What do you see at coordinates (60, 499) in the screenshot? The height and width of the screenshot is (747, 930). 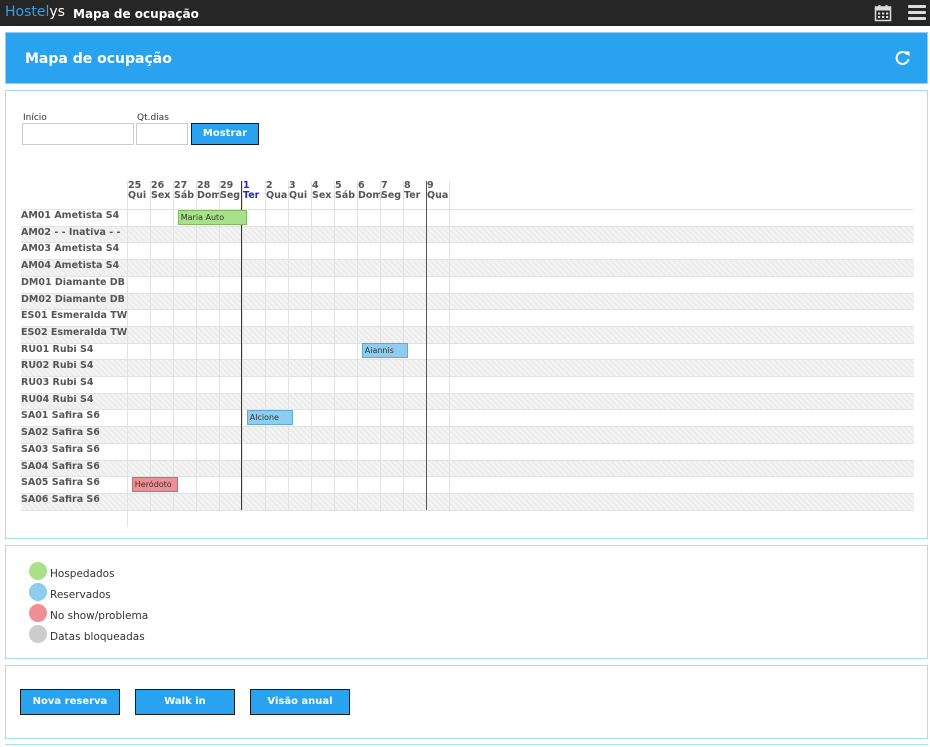 I see `room-label: SA06 Safira S6` at bounding box center [60, 499].